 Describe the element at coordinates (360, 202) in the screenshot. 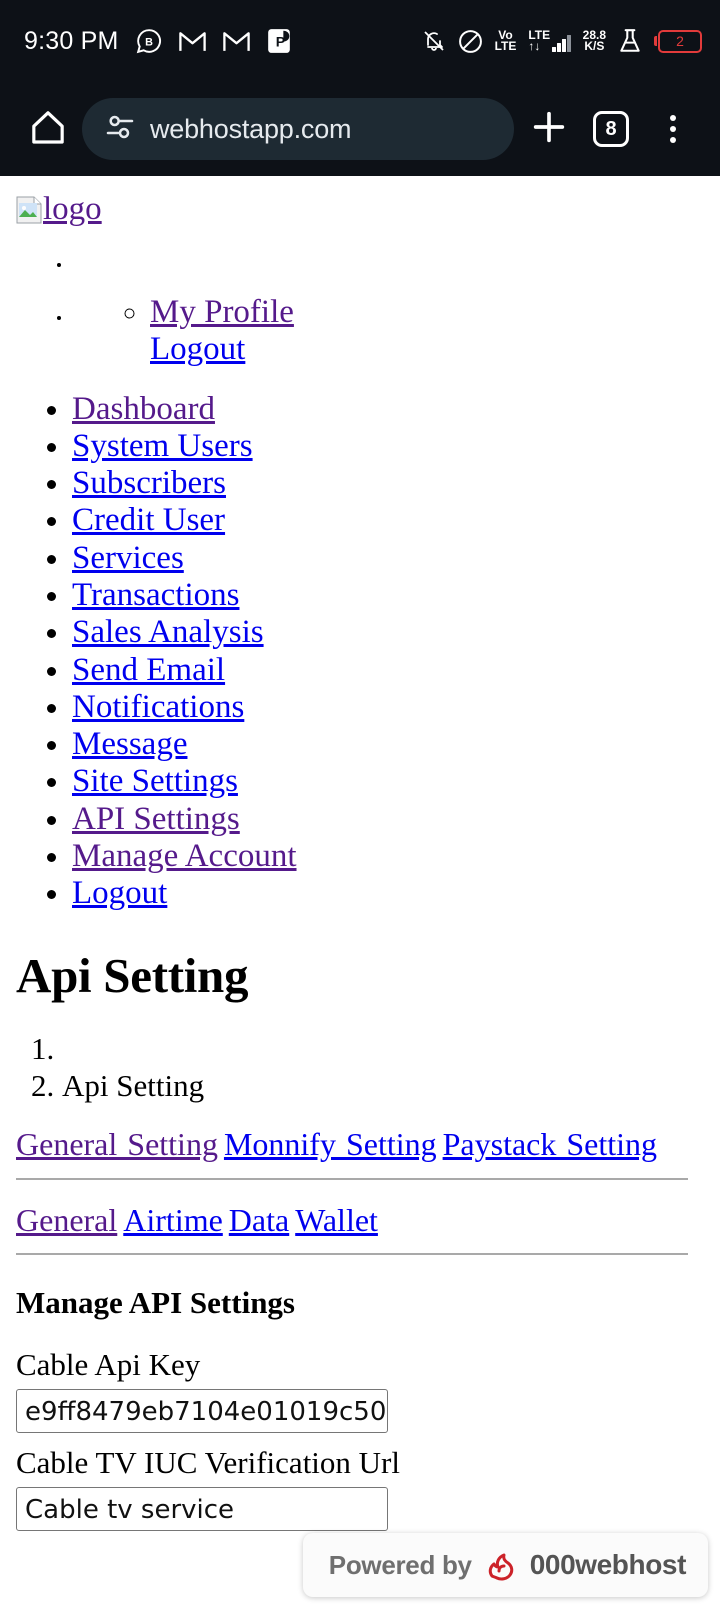

I see `site-logo-area: logo` at that location.